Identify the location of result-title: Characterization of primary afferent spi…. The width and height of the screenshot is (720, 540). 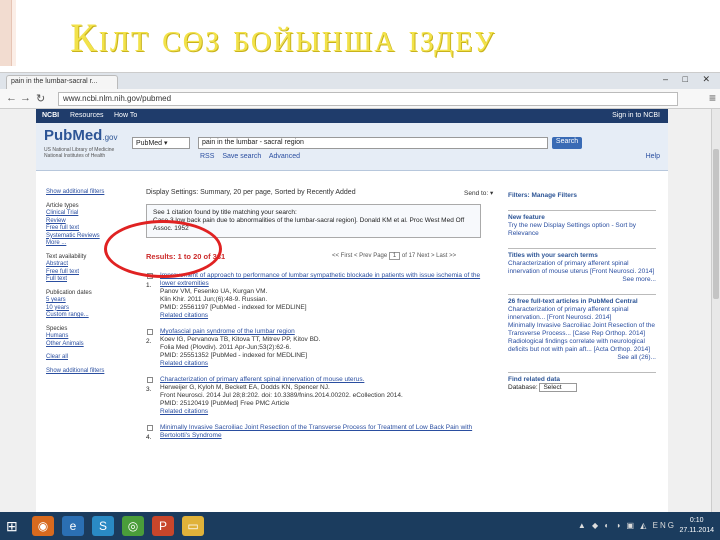
(327, 380).